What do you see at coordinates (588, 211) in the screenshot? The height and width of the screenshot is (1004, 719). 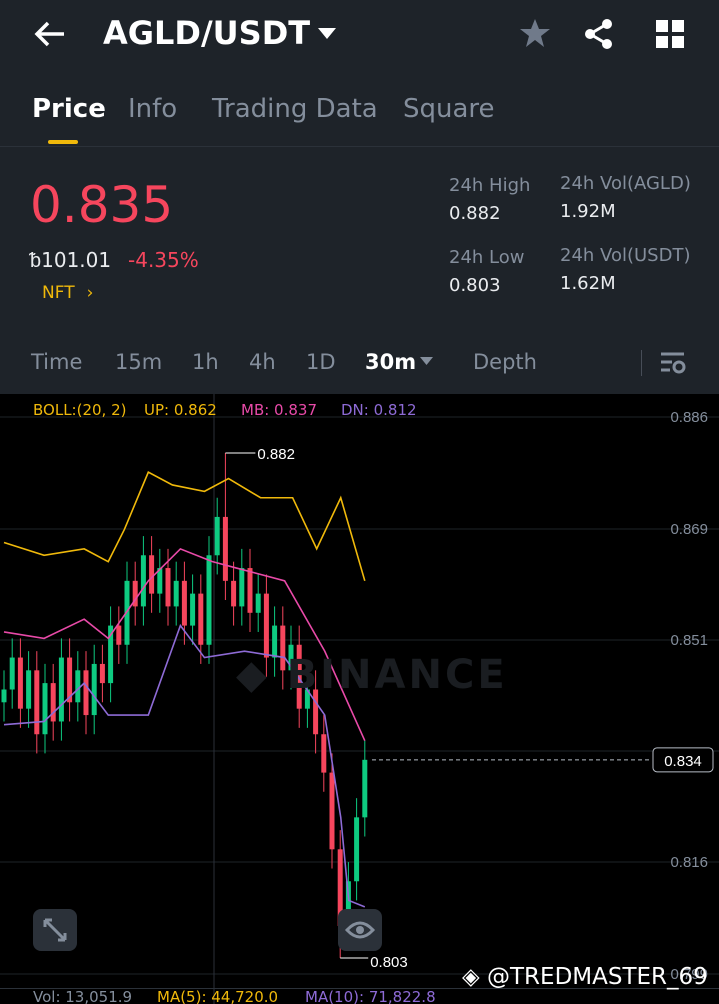 I see `vol-base-value: 1.92M` at bounding box center [588, 211].